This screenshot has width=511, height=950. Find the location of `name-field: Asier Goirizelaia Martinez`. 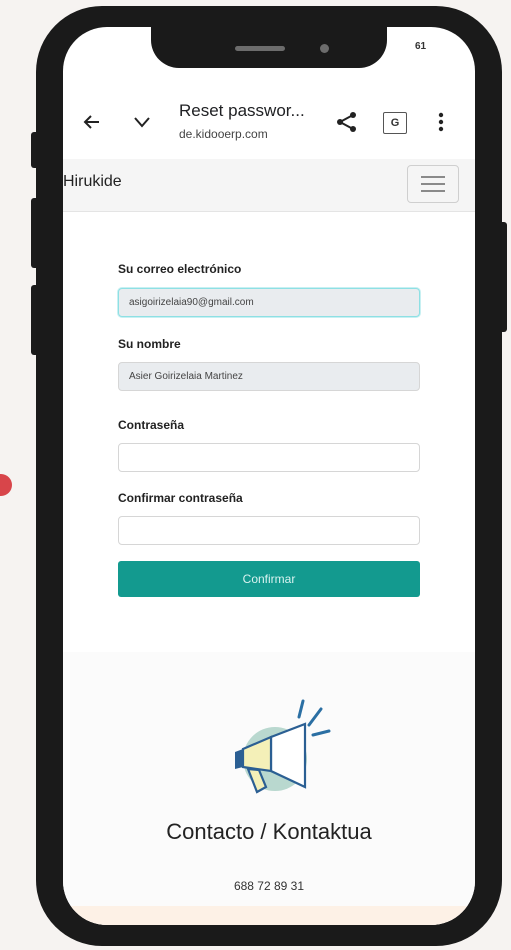

name-field: Asier Goirizelaia Martinez is located at coordinates (269, 376).